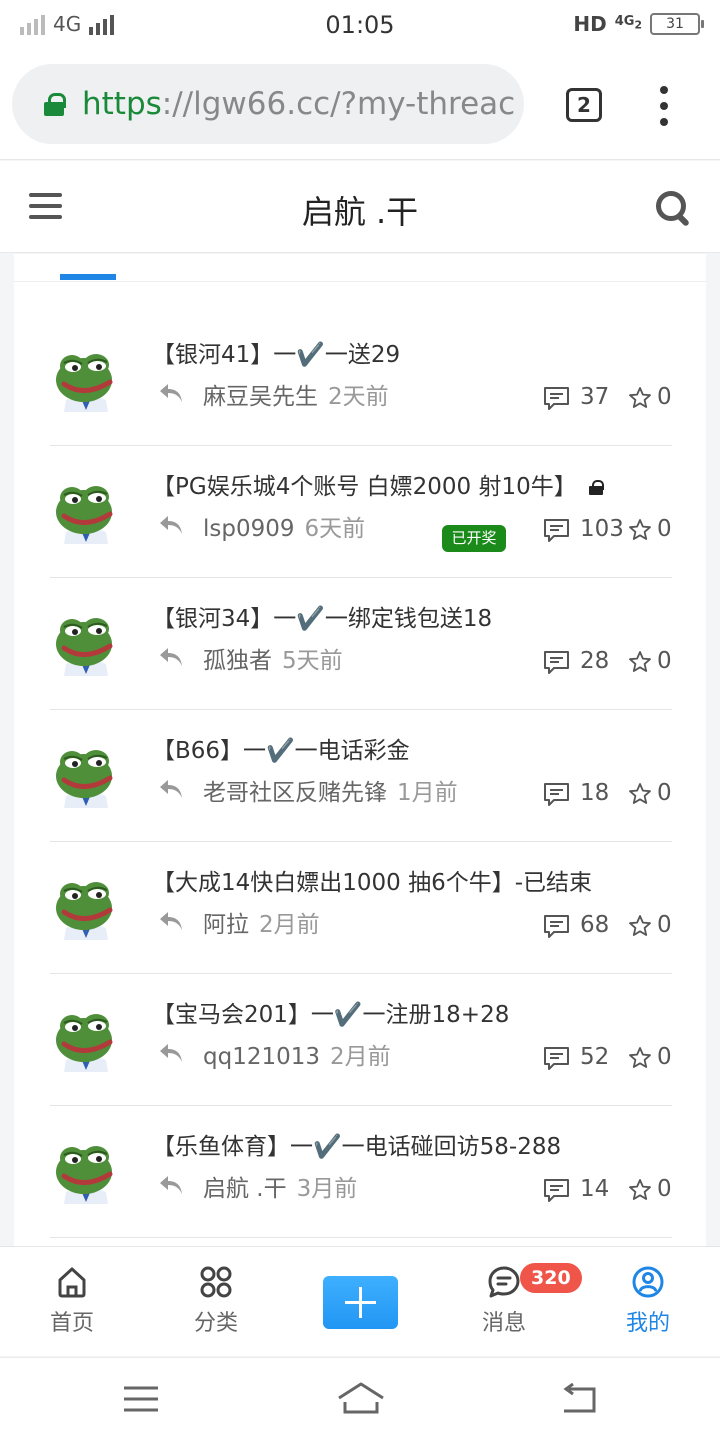  I want to click on address-bar: https://lgw66.cc/?my-threac, so click(268, 104).